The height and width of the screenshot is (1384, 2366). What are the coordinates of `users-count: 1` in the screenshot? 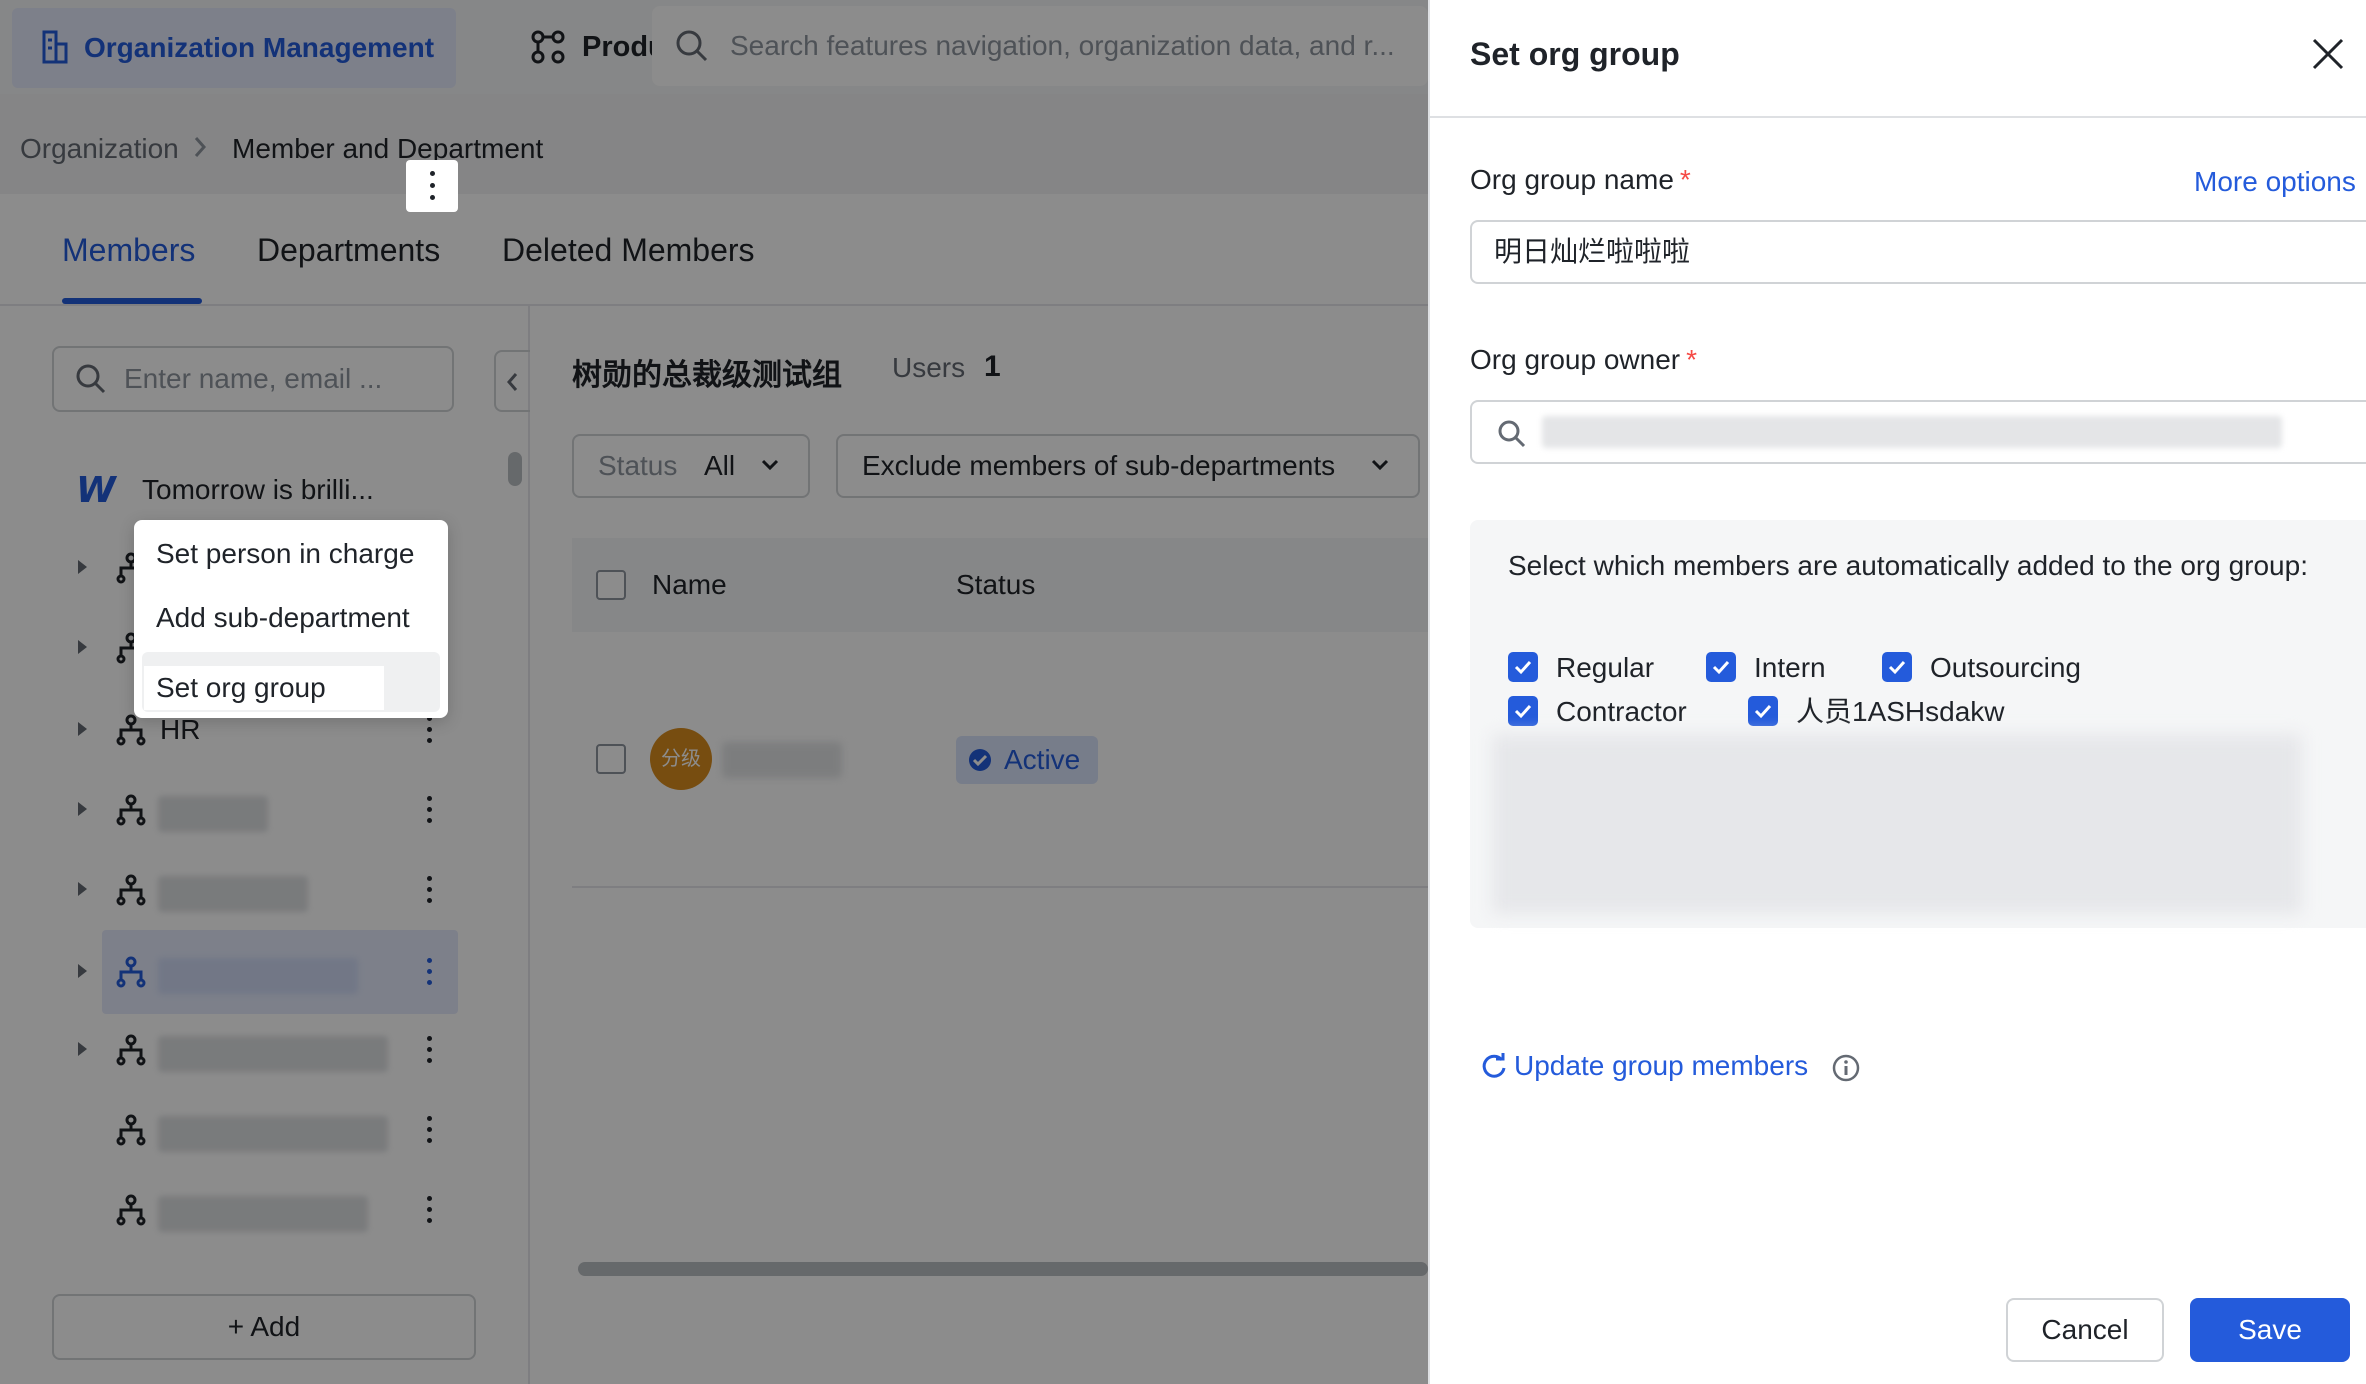 It's located at (992, 366).